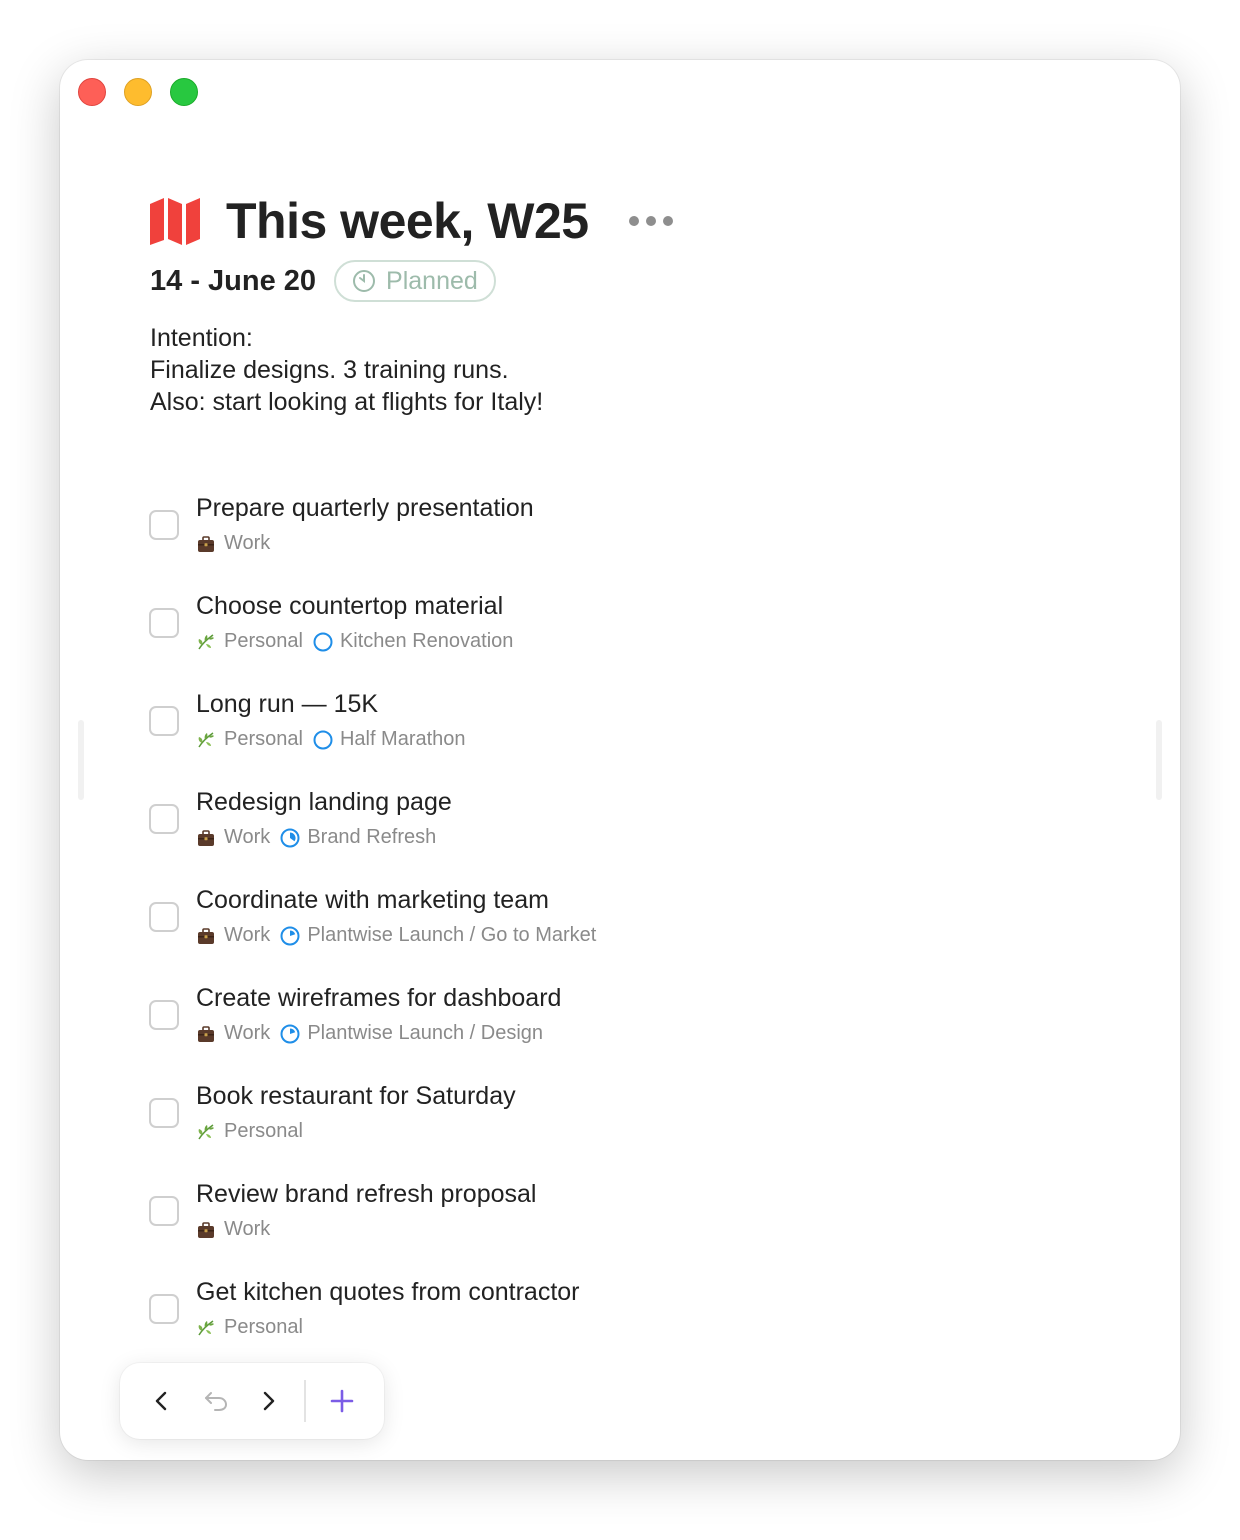 This screenshot has height=1540, width=1240. What do you see at coordinates (452, 935) in the screenshot?
I see `task-project-label: Plantwise Launch / Go to Market` at bounding box center [452, 935].